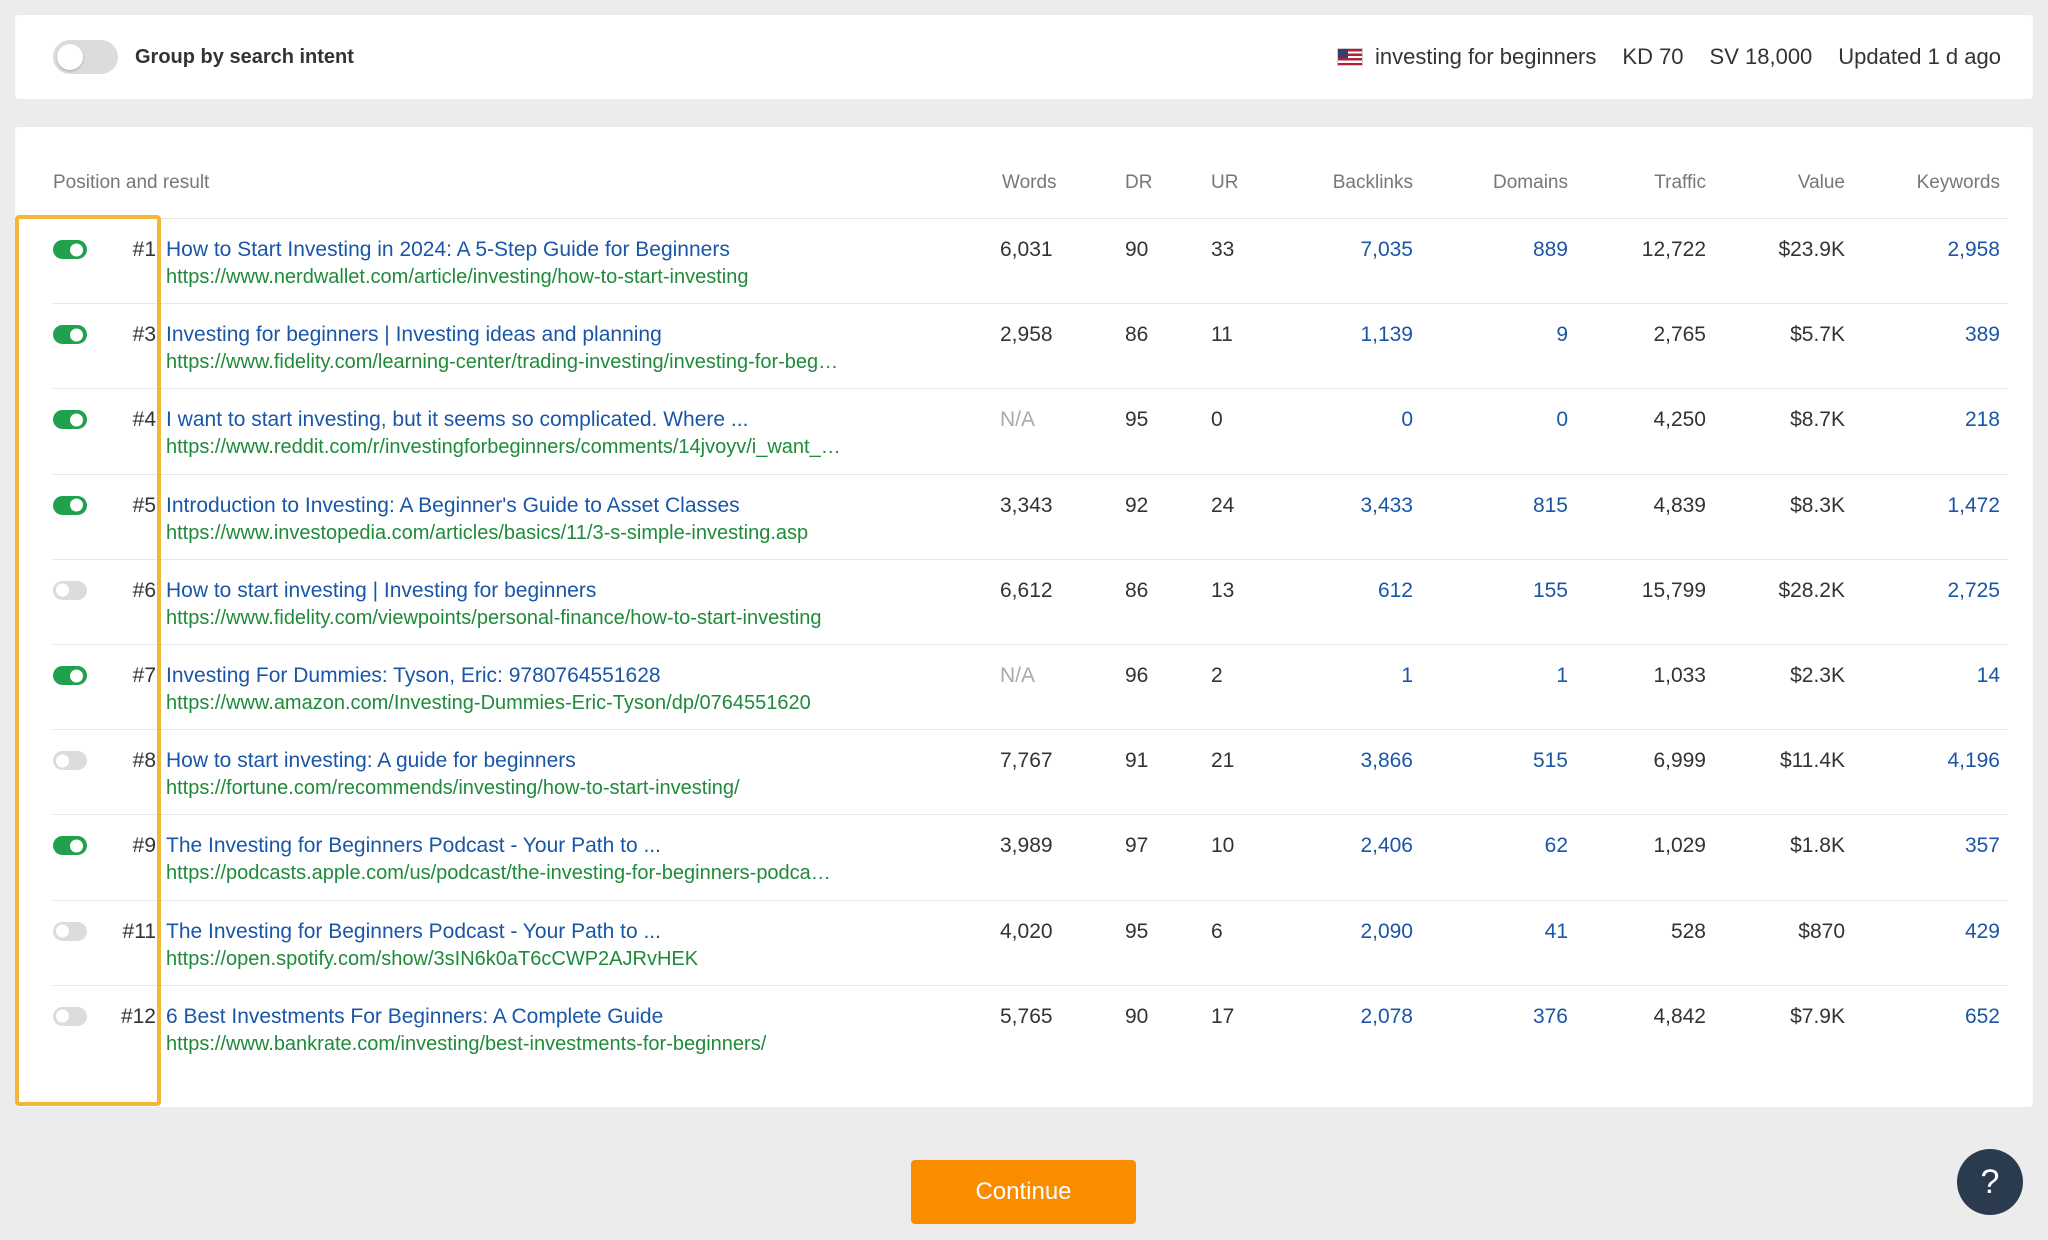  Describe the element at coordinates (1973, 761) in the screenshot. I see `keywords-link: 4,196` at that location.